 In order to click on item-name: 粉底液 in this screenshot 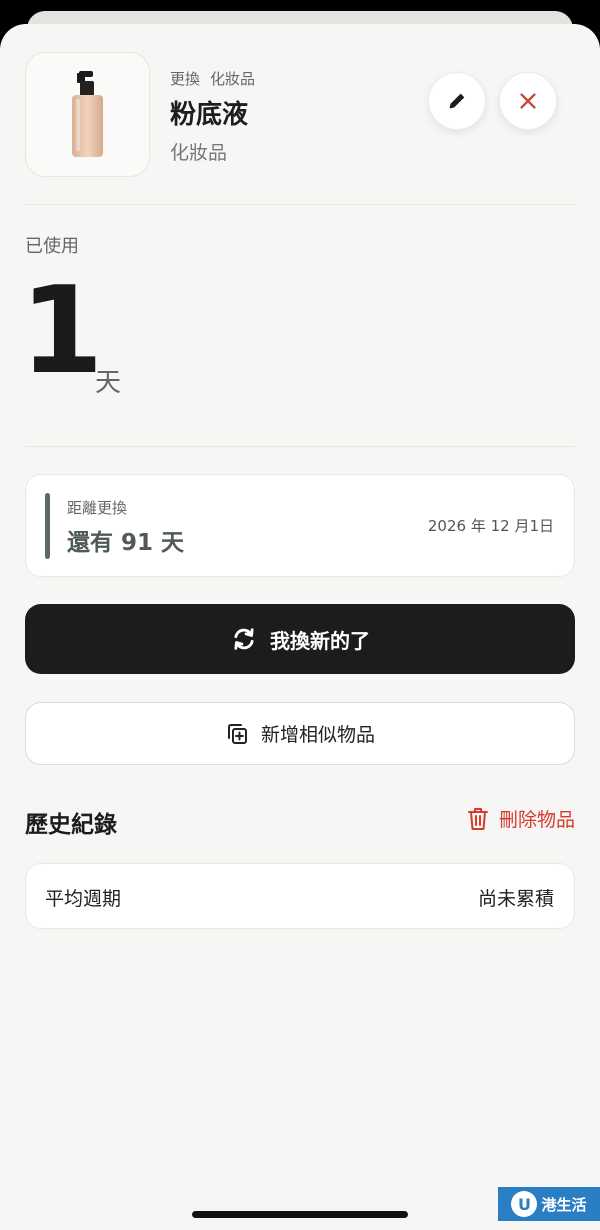, I will do `click(209, 115)`.